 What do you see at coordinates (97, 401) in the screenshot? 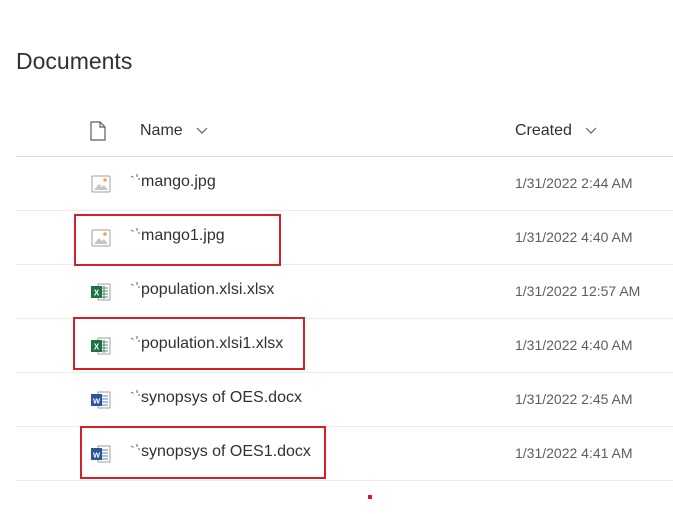
I see `svg-text: W` at bounding box center [97, 401].